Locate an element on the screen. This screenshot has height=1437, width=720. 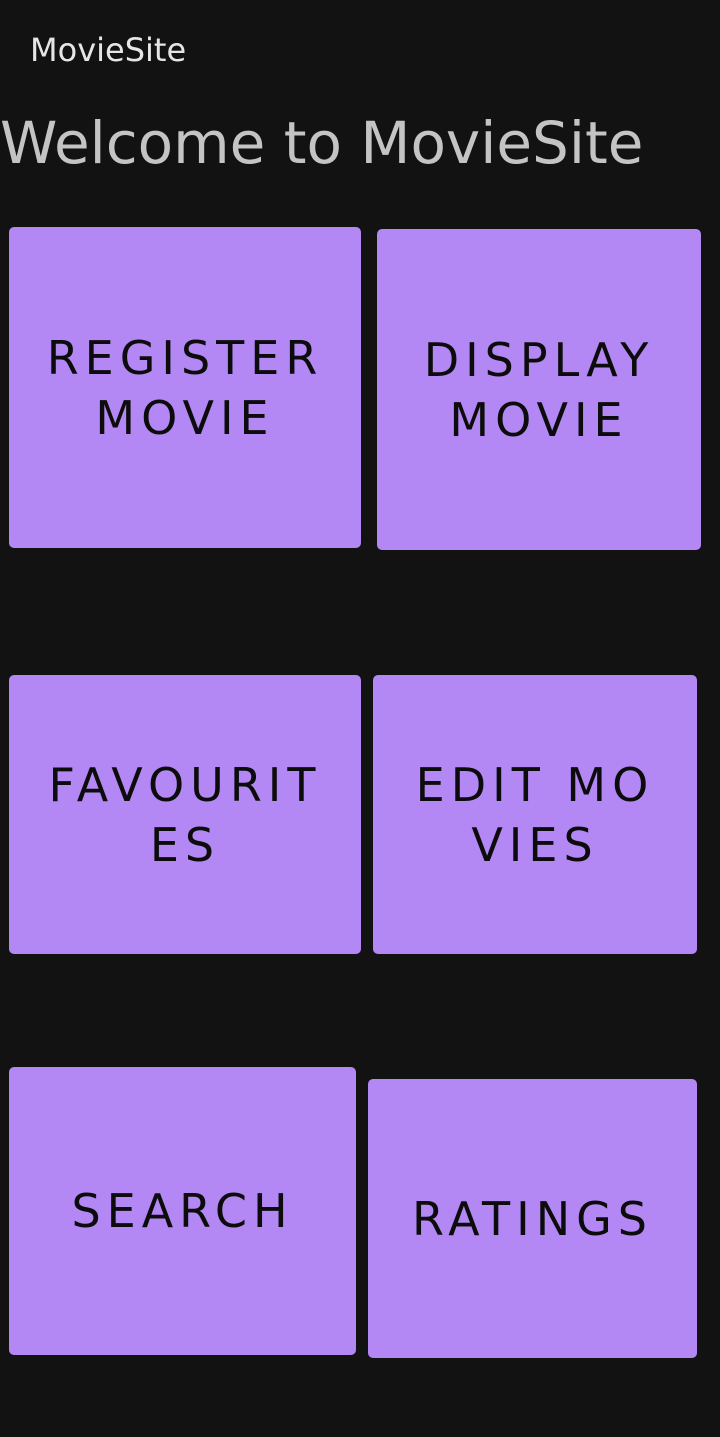
display-movie-label: DISPLAY MOVIE is located at coordinates (539, 389).